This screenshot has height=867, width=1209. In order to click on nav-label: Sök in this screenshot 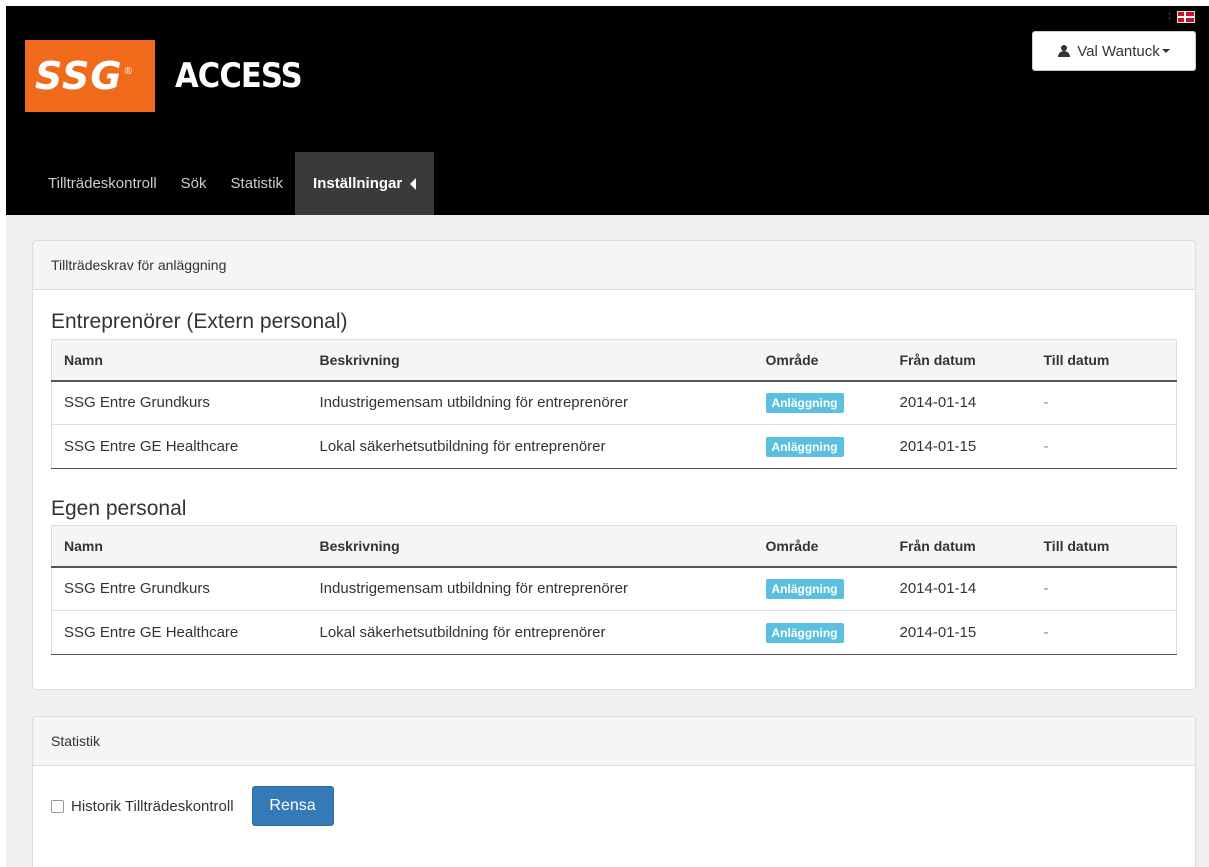, I will do `click(193, 183)`.